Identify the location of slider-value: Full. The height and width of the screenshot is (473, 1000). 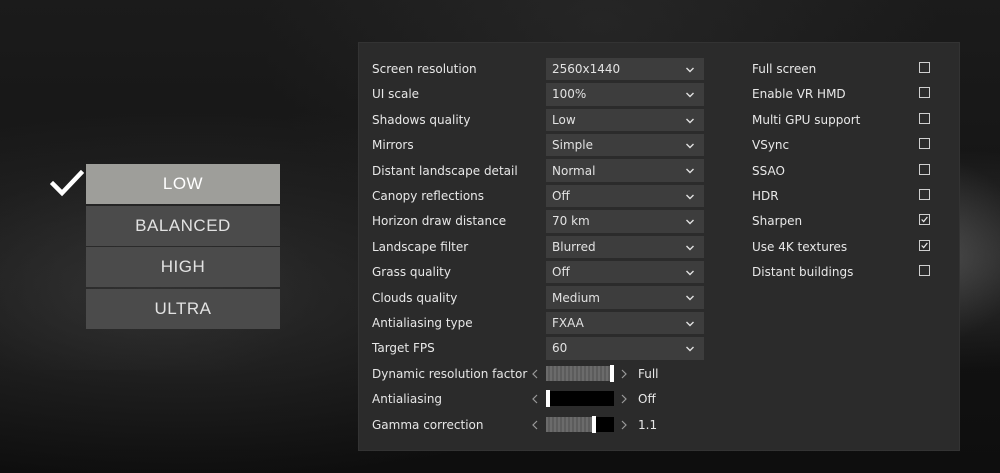
(648, 373).